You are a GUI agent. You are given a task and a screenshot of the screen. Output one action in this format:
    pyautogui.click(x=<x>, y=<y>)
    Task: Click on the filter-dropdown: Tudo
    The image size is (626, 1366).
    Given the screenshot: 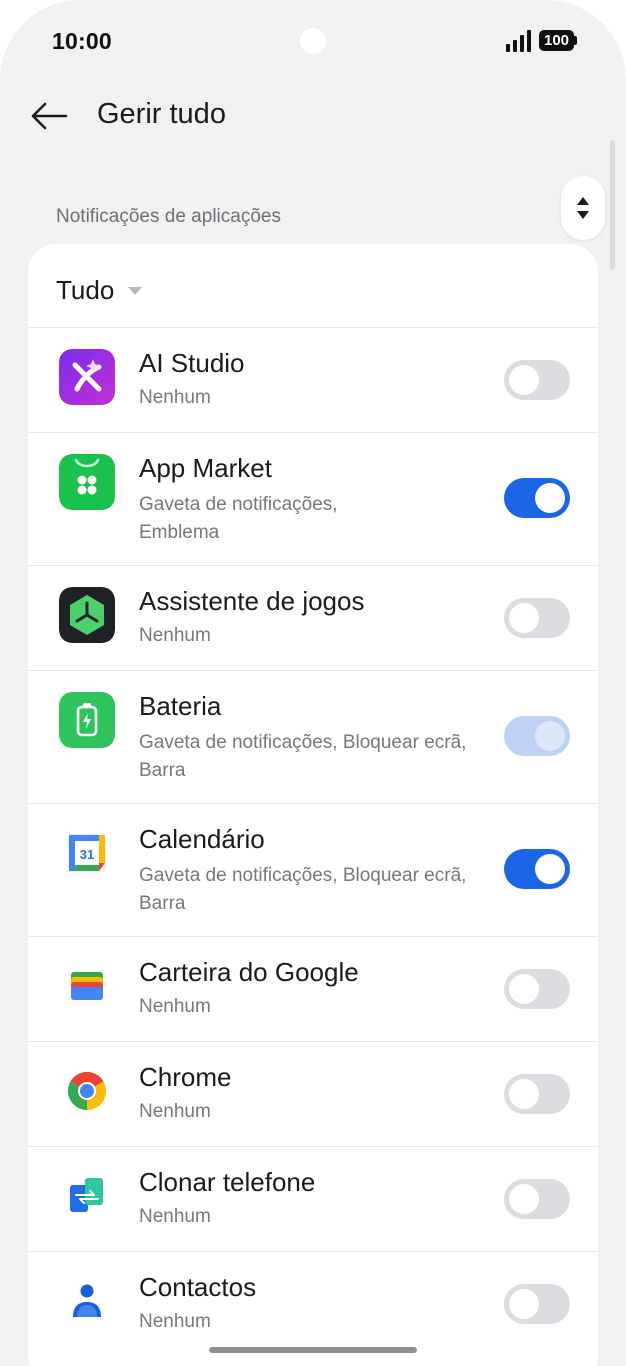 What is the action you would take?
    pyautogui.click(x=99, y=290)
    